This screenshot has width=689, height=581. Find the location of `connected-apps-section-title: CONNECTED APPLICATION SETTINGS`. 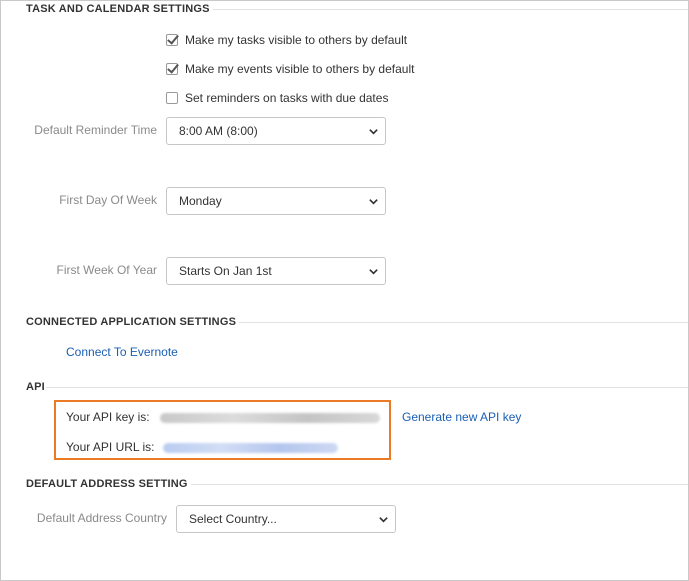

connected-apps-section-title: CONNECTED APPLICATION SETTINGS is located at coordinates (131, 322).